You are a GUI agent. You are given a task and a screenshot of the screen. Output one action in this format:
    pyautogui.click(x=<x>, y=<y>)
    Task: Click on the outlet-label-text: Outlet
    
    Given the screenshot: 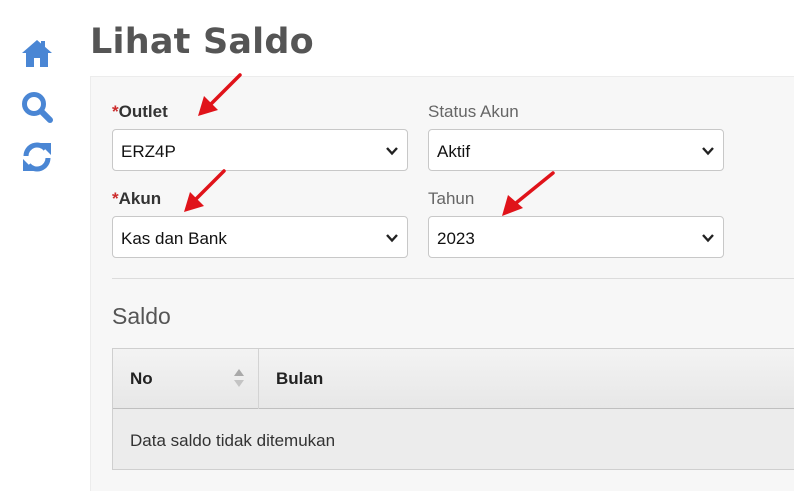 What is the action you would take?
    pyautogui.click(x=143, y=111)
    